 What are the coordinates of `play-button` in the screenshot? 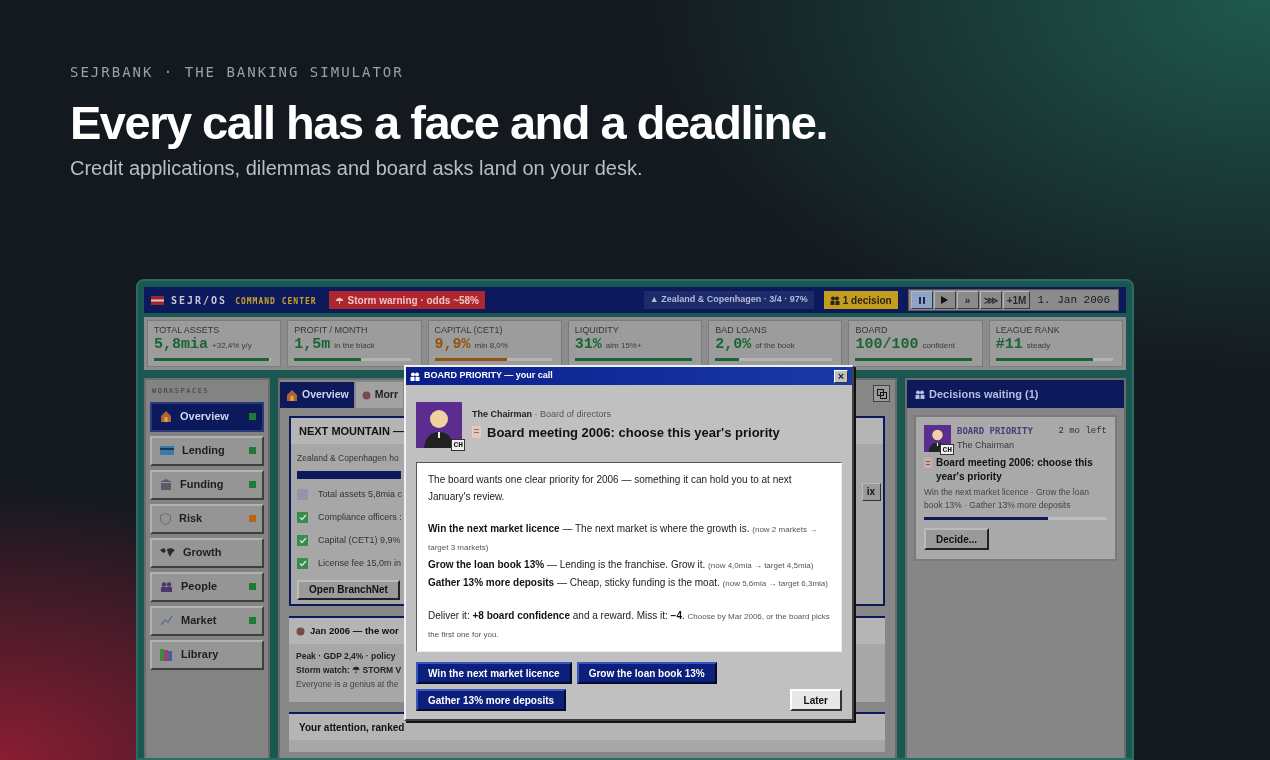 It's located at (944, 300).